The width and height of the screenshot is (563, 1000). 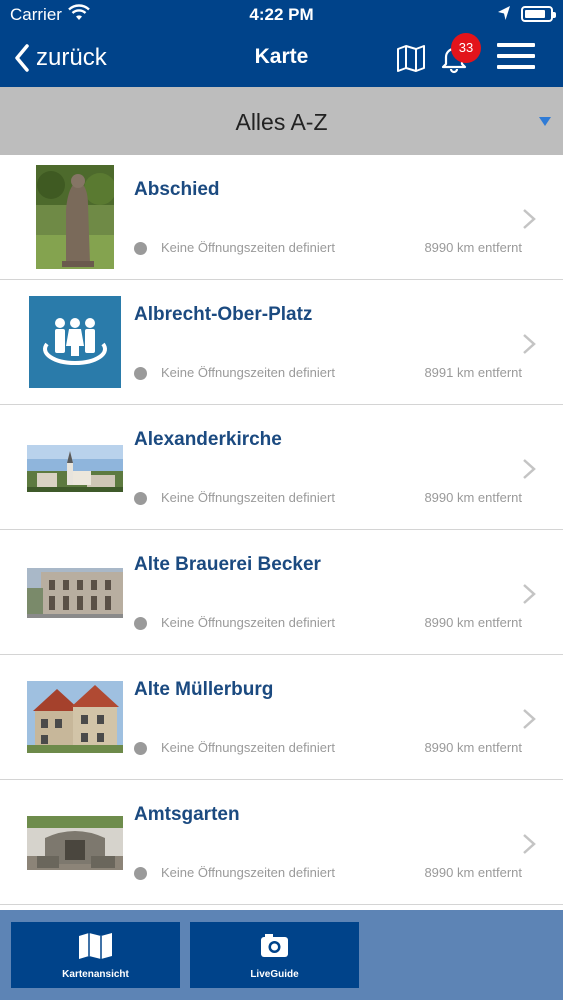 I want to click on navigation-bar: zurück Karte 33, so click(x=281, y=58).